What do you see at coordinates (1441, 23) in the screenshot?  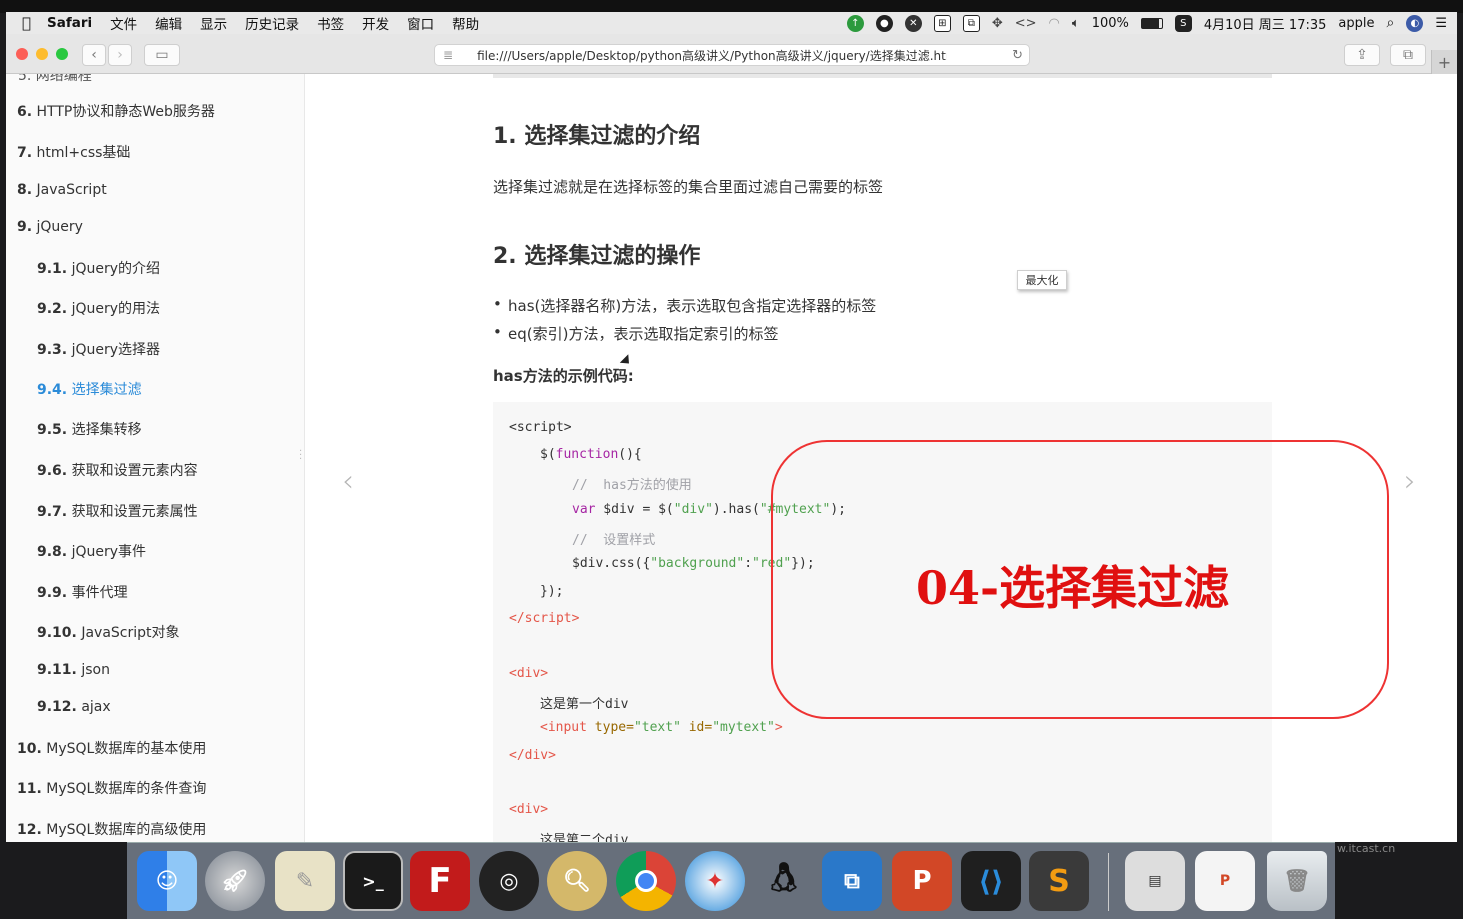 I see `notification-center-icon: ☰` at bounding box center [1441, 23].